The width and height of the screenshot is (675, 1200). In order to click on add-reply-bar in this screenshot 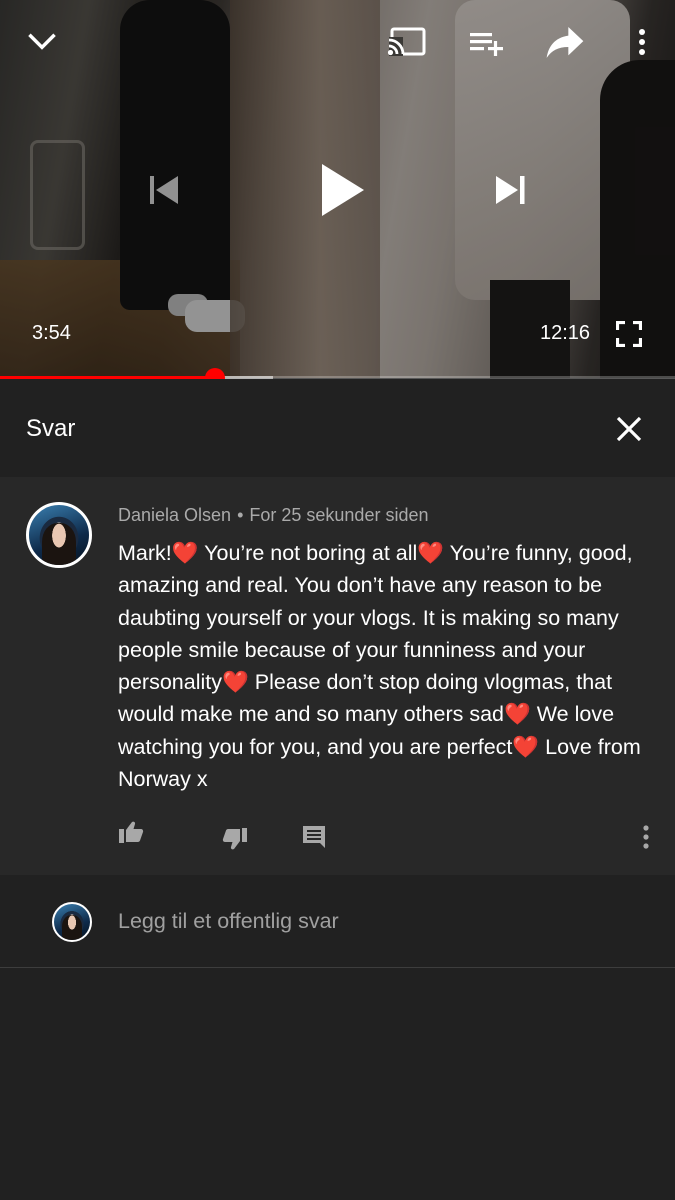, I will do `click(337, 921)`.